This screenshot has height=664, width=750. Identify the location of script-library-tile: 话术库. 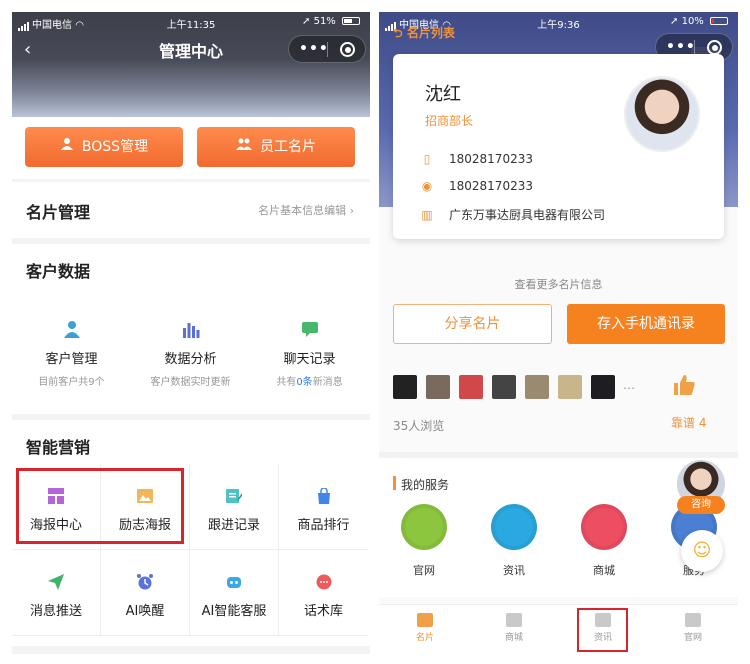
(323, 593).